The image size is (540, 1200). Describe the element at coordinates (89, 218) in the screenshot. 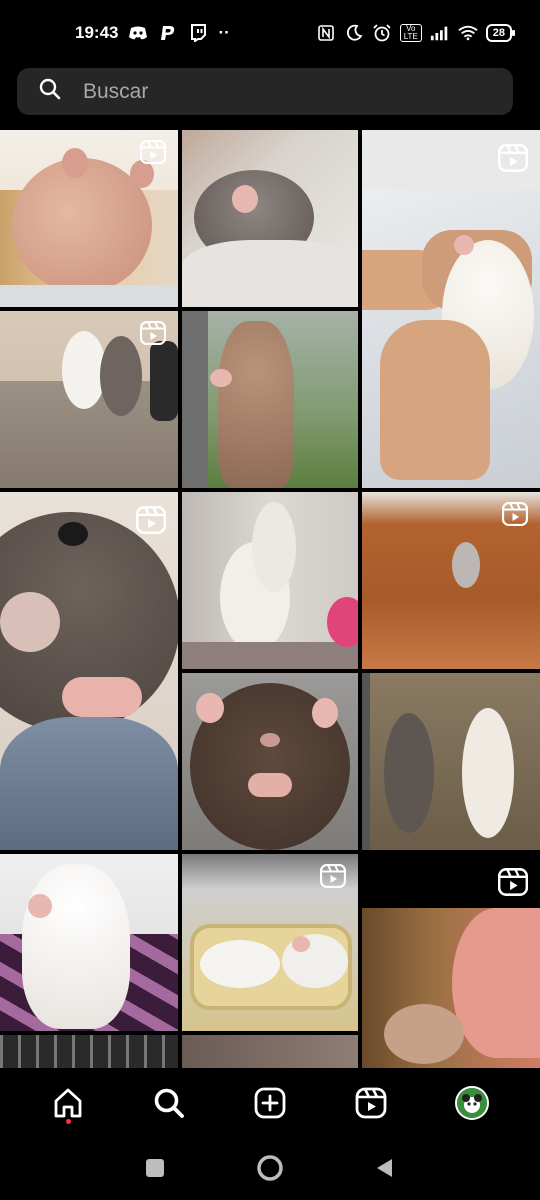

I see `tile-hairless-rat` at that location.